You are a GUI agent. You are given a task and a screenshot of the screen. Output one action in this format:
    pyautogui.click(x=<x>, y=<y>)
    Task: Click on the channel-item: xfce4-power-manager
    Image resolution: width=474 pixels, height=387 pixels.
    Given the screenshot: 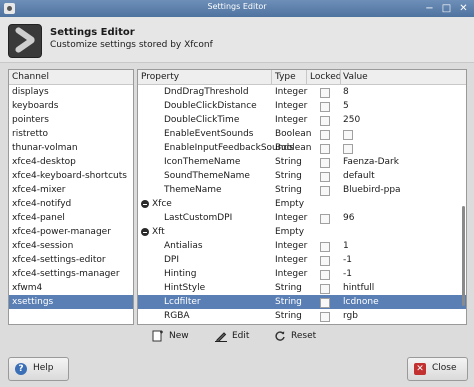 What is the action you would take?
    pyautogui.click(x=71, y=232)
    